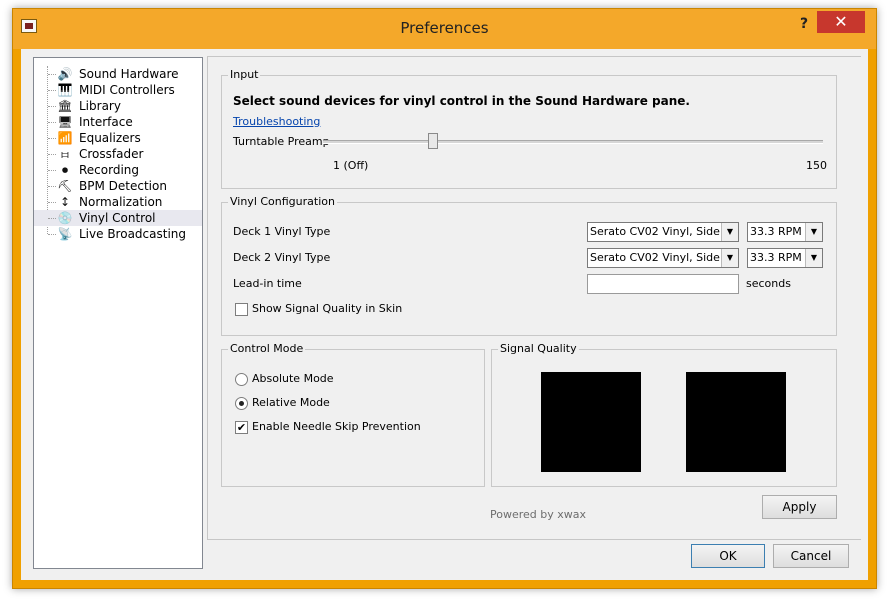 This screenshot has height=607, width=889. Describe the element at coordinates (65, 234) in the screenshot. I see `broadcast-icon: 📡` at that location.